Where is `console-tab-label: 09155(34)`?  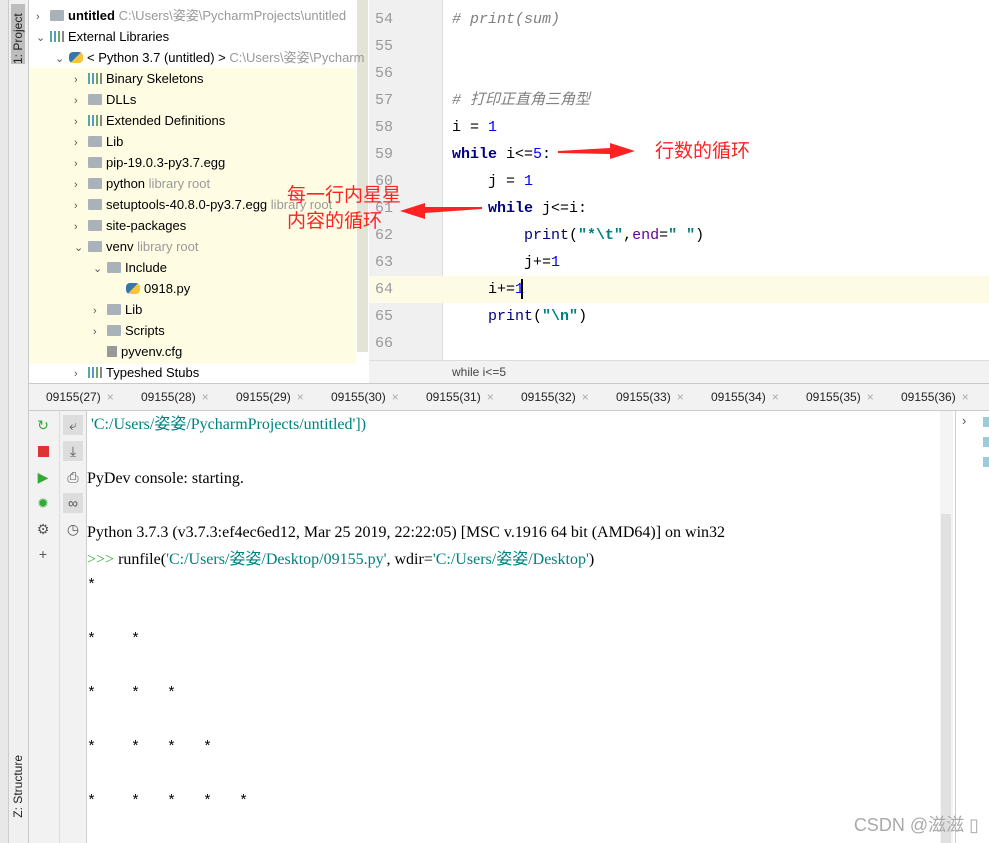
console-tab-label: 09155(34) is located at coordinates (738, 397).